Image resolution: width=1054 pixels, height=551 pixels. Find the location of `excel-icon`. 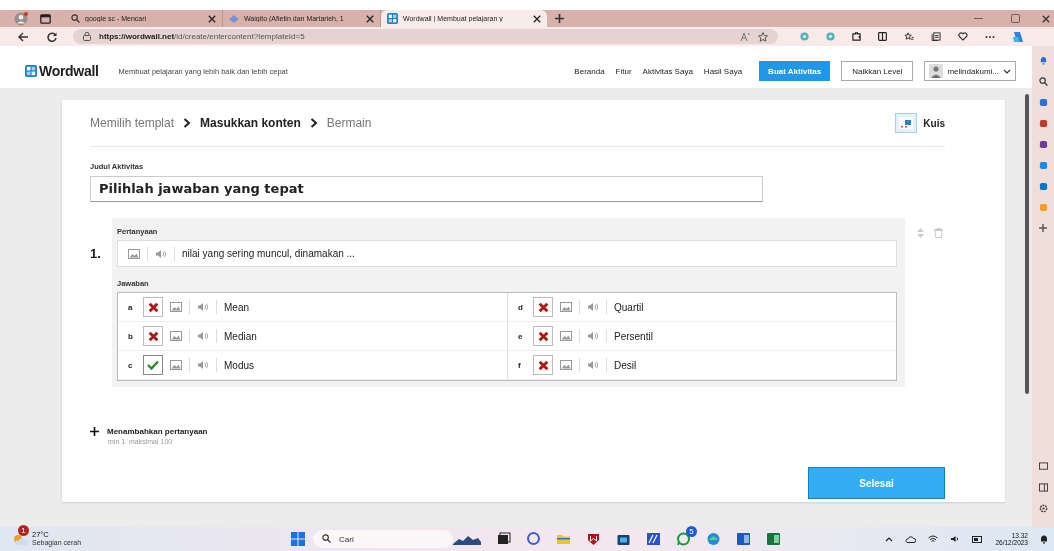

excel-icon is located at coordinates (774, 539).